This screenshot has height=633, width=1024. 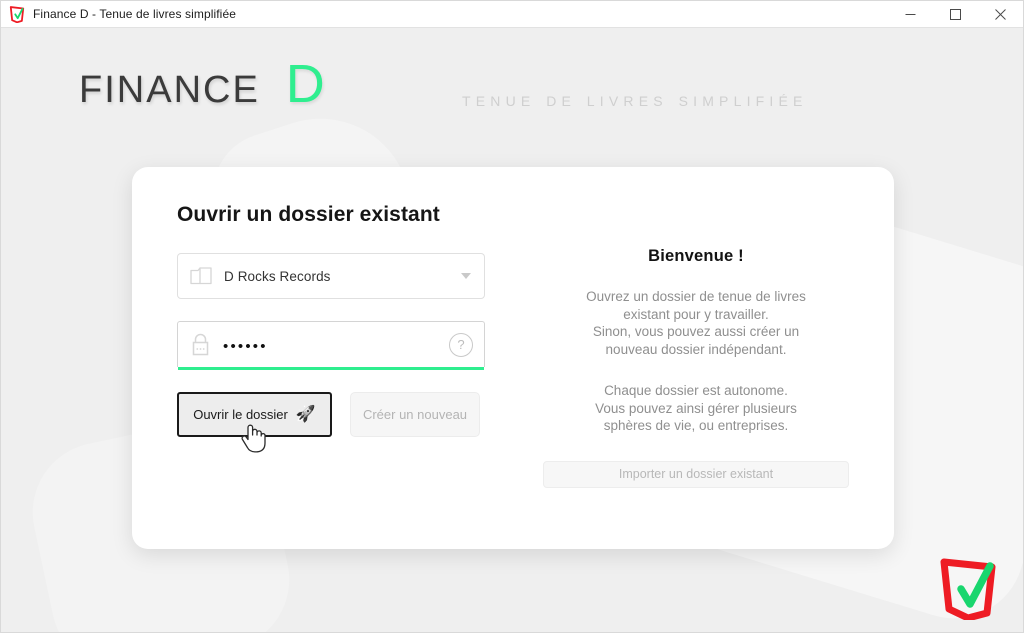 I want to click on welcome-line: sphères de vie, ou entreprises., so click(x=696, y=425).